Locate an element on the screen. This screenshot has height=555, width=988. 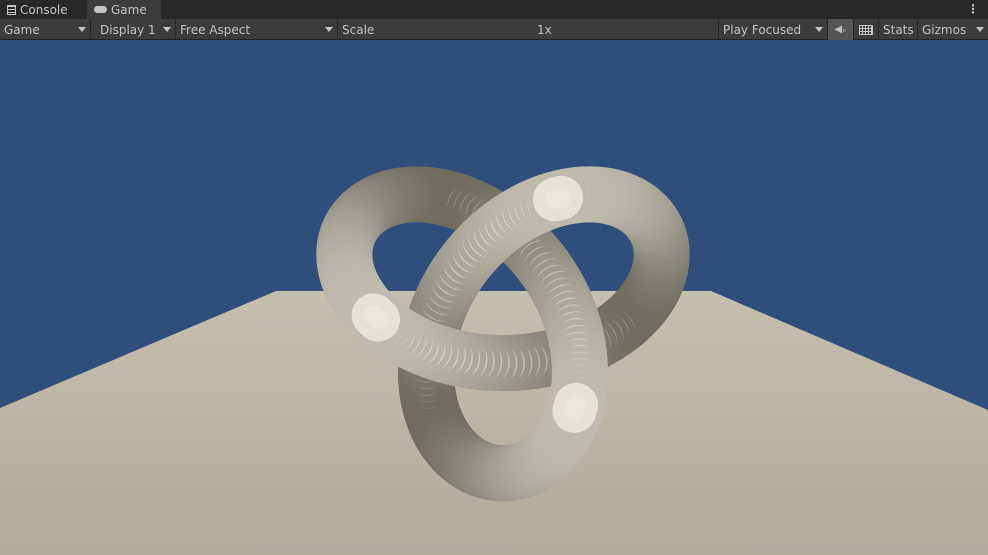
aspect-label: Free Aspect is located at coordinates (215, 29).